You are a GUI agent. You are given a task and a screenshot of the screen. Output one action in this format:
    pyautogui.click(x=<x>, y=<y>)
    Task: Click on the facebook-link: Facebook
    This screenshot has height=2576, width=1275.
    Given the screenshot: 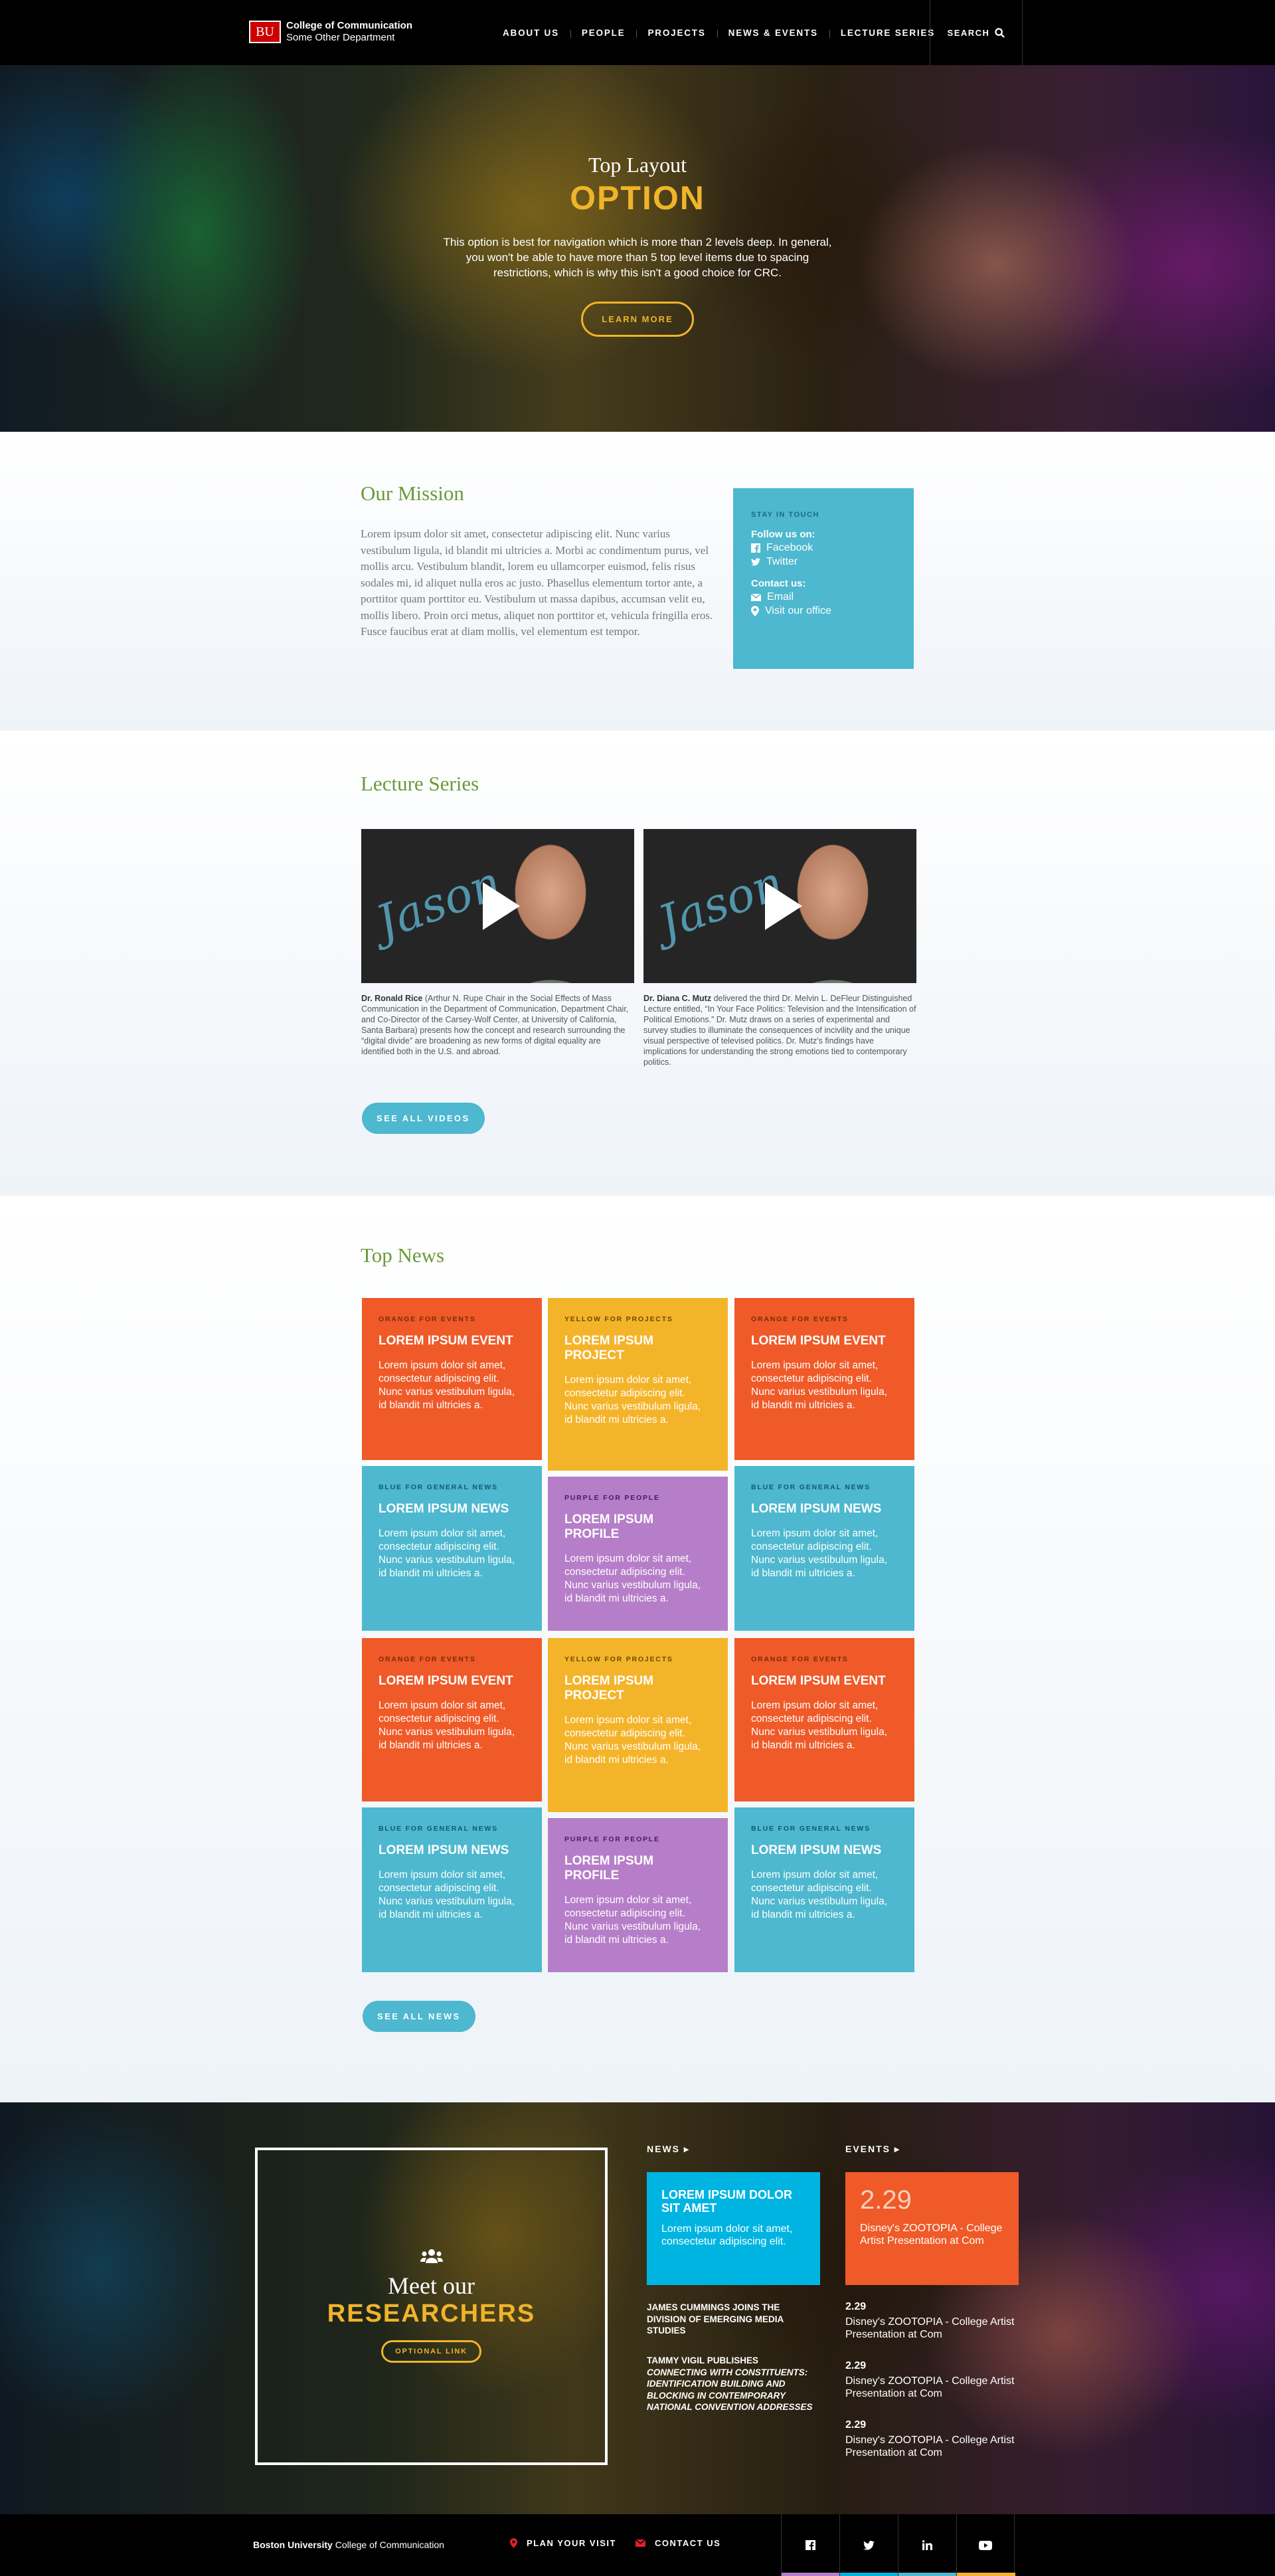 What is the action you would take?
    pyautogui.click(x=823, y=548)
    